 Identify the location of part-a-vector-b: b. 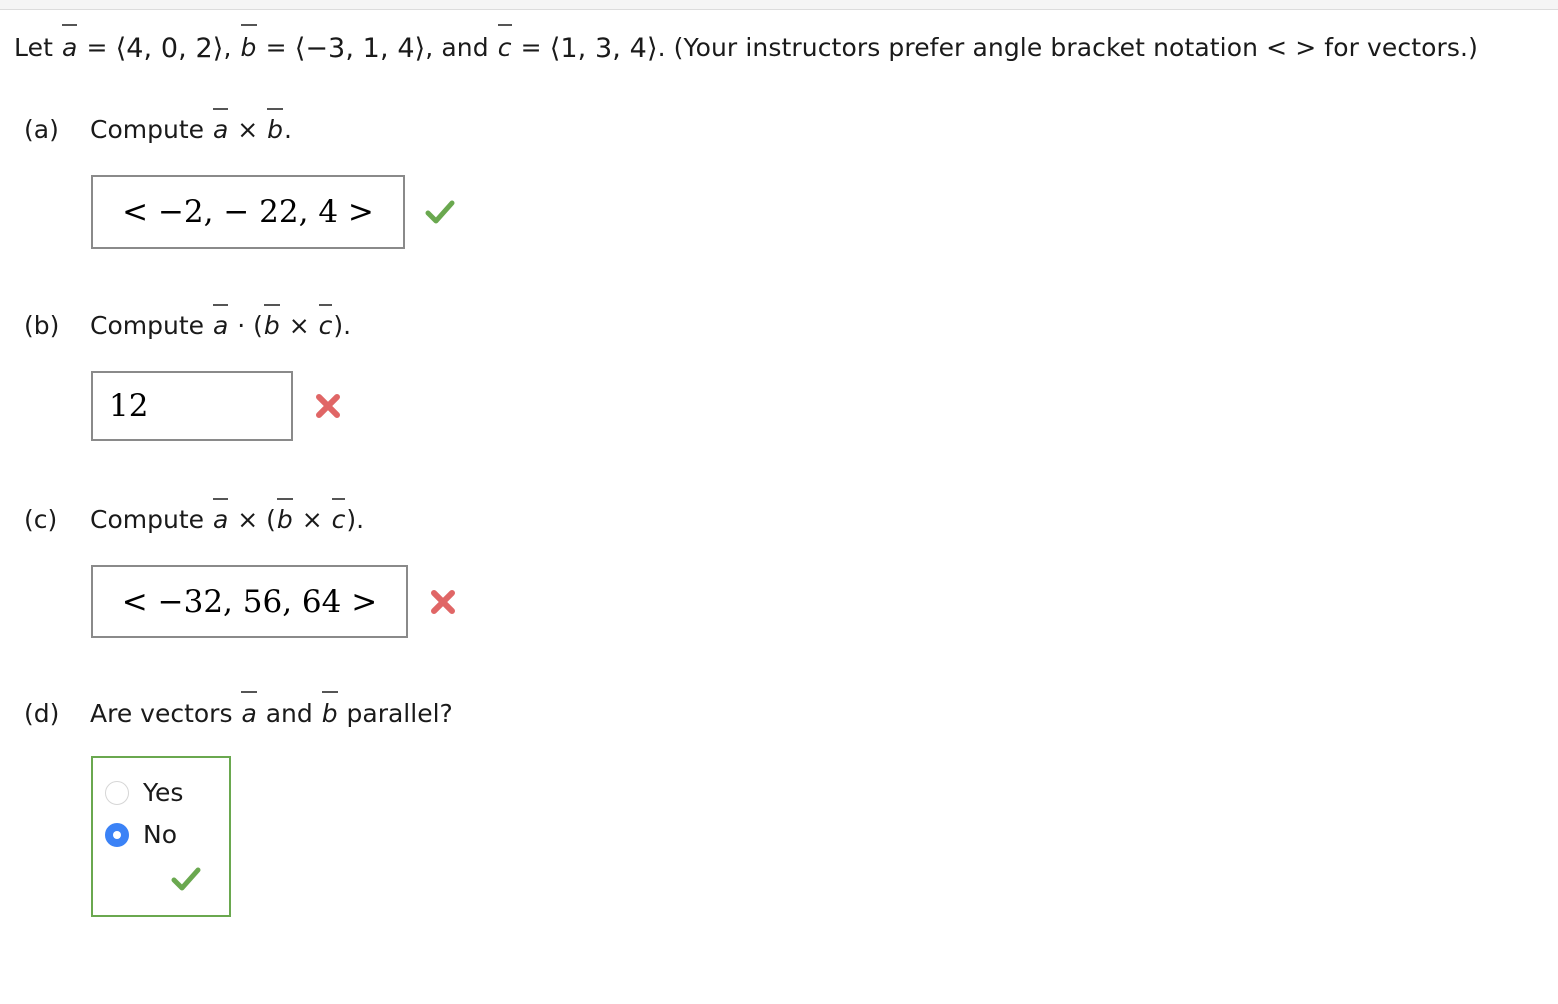
(275, 125).